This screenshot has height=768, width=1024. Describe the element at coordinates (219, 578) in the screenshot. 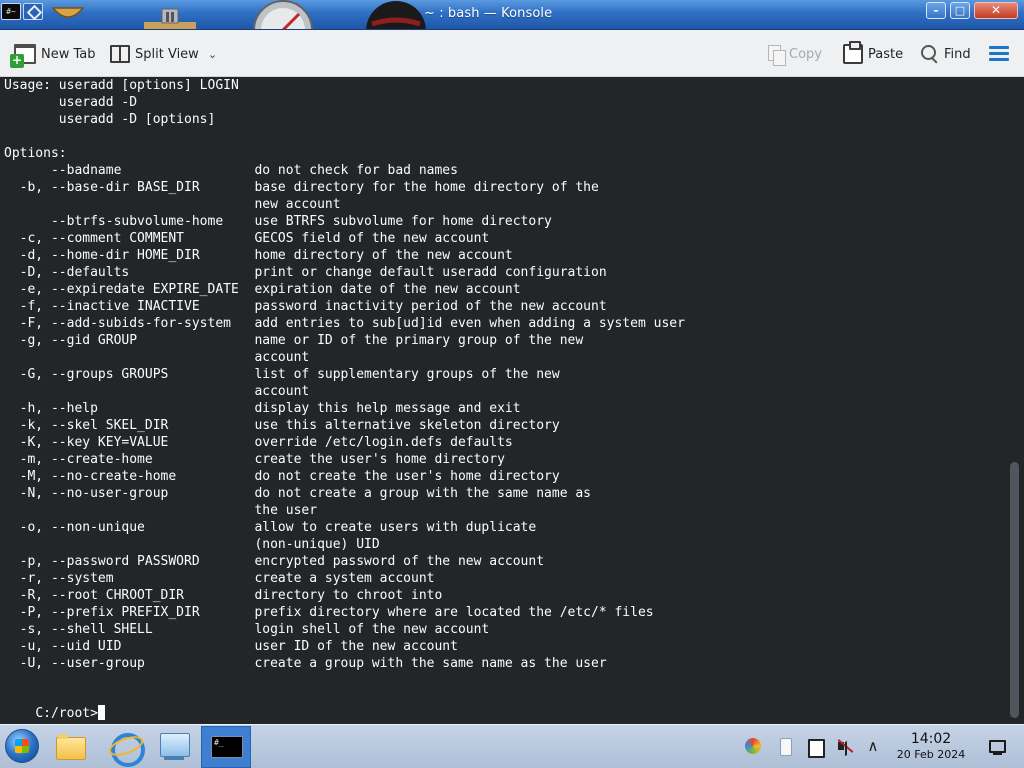

I see `terminal-line: -r, --system create a system account` at that location.